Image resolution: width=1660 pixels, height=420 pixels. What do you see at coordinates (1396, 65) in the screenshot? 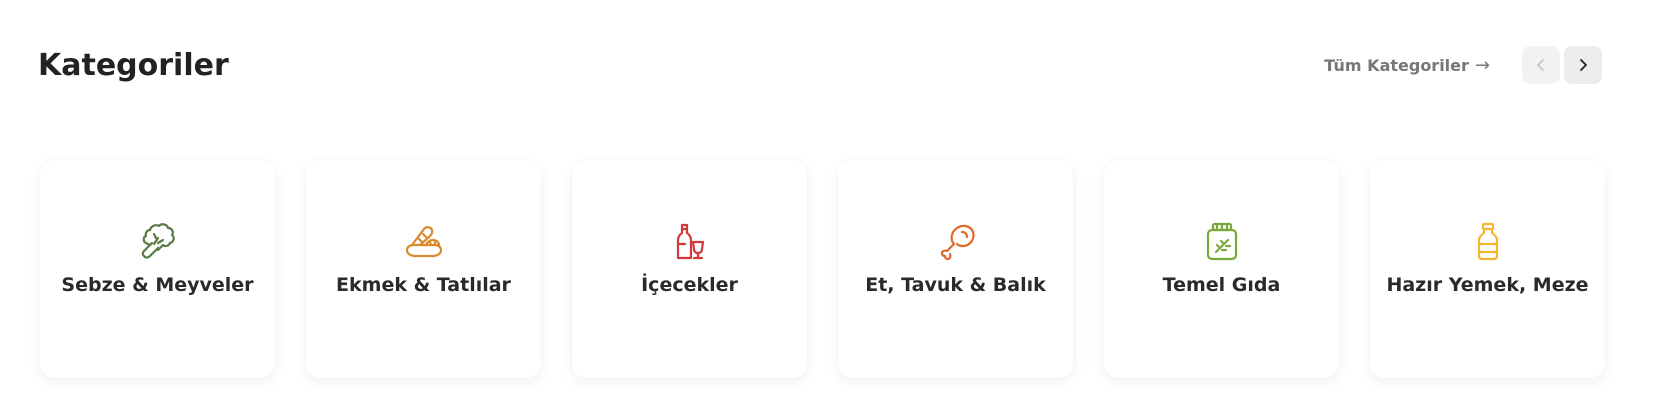
I see `all-categories-label: Tüm Kategoriler` at bounding box center [1396, 65].